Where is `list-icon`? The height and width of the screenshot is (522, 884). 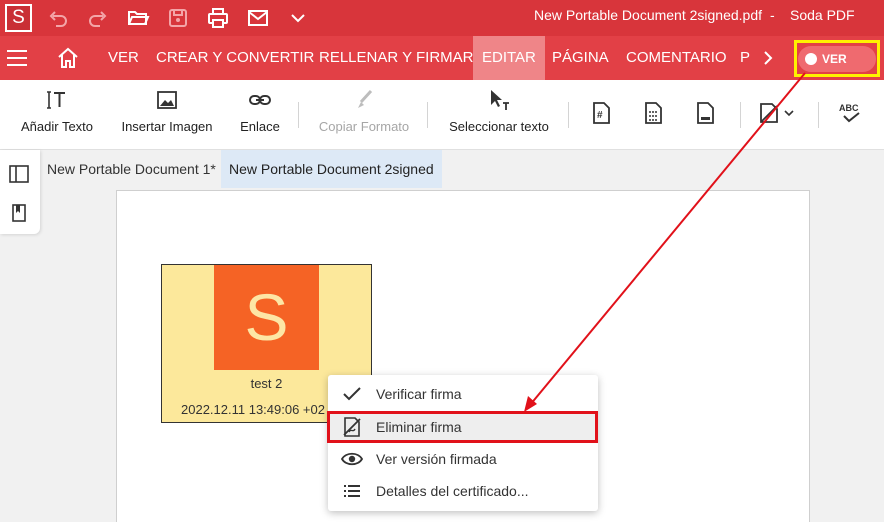
list-icon is located at coordinates (352, 491).